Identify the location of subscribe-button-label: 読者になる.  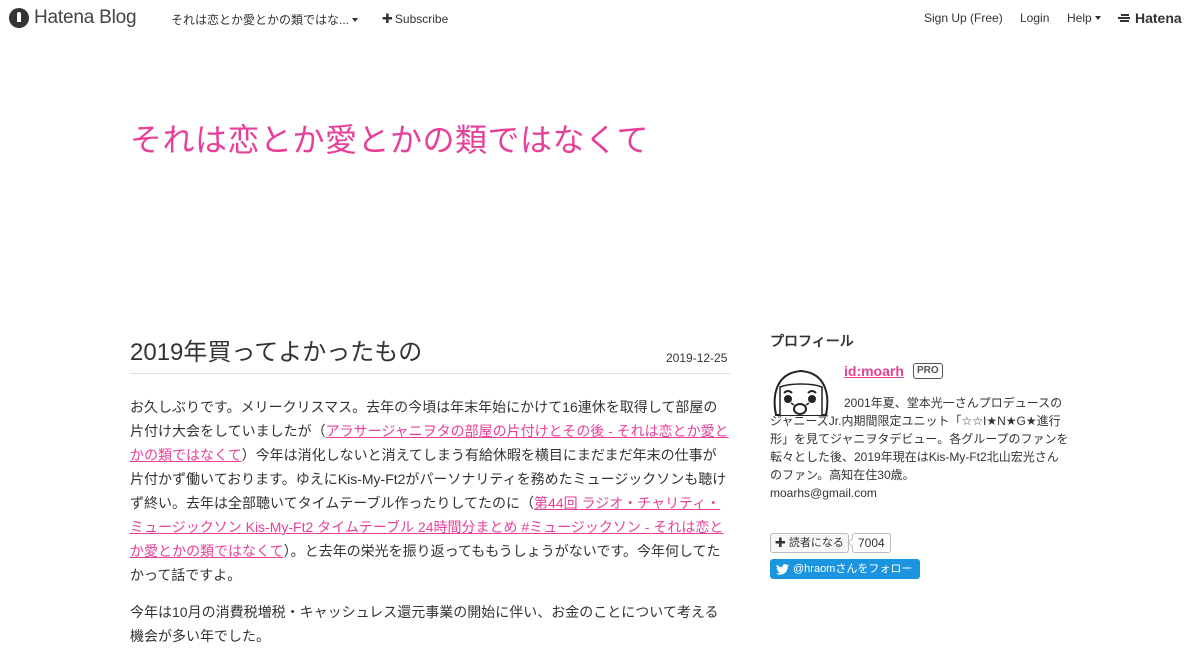
(816, 543).